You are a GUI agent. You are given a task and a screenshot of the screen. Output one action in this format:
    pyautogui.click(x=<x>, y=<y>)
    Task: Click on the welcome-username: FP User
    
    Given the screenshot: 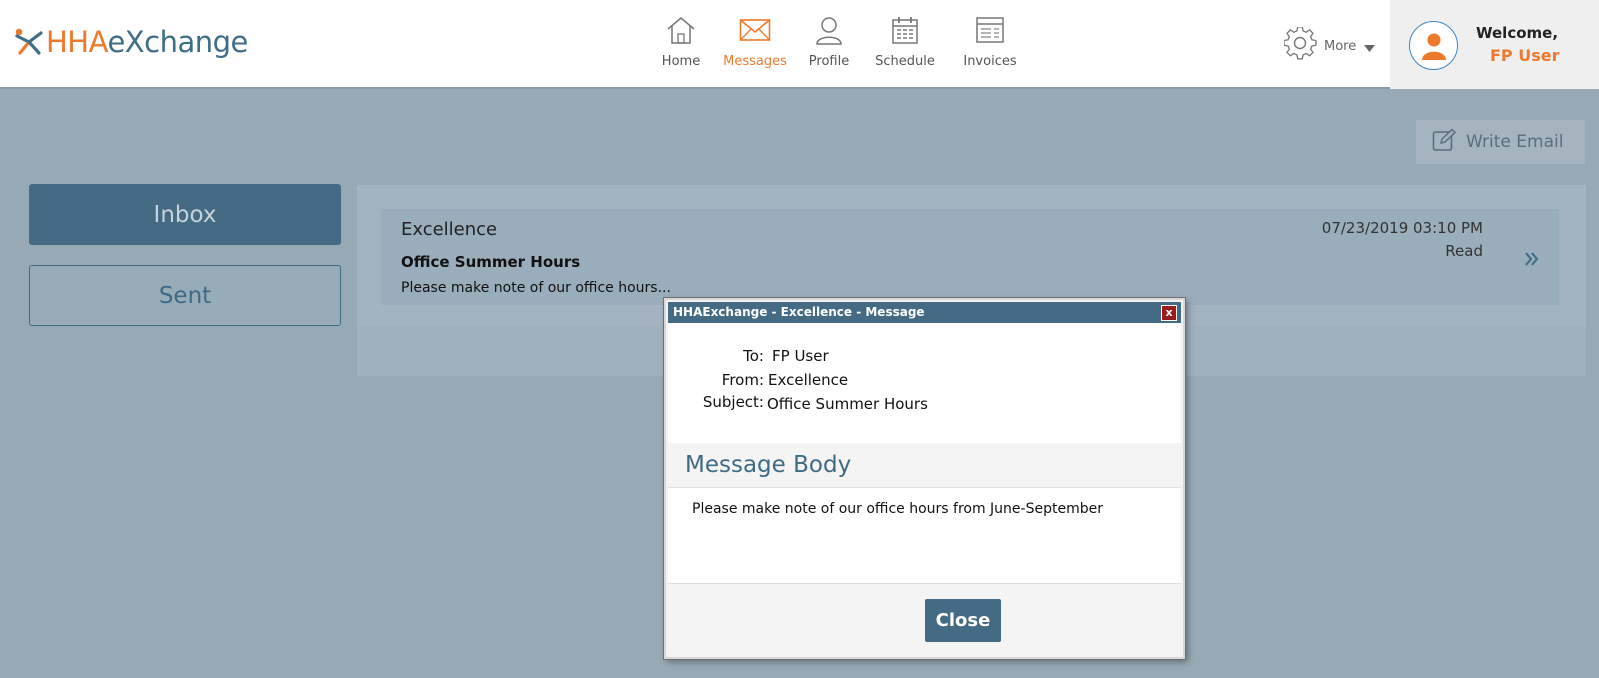 What is the action you would take?
    pyautogui.click(x=1525, y=55)
    